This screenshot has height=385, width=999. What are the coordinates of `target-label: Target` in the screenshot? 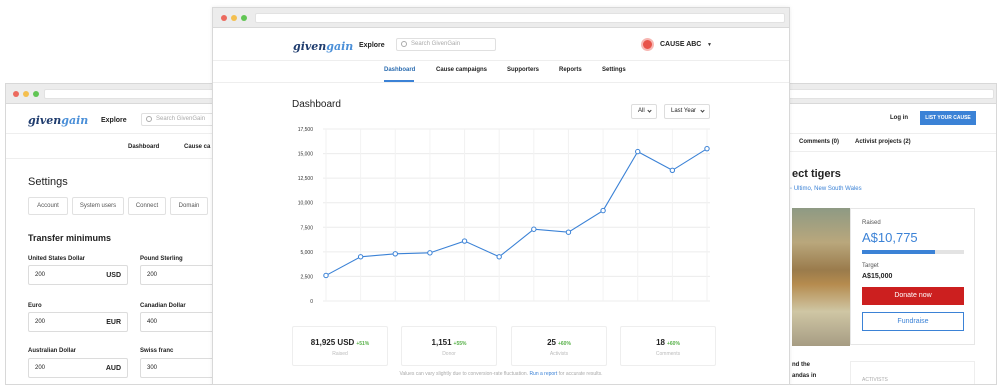 It's located at (870, 266).